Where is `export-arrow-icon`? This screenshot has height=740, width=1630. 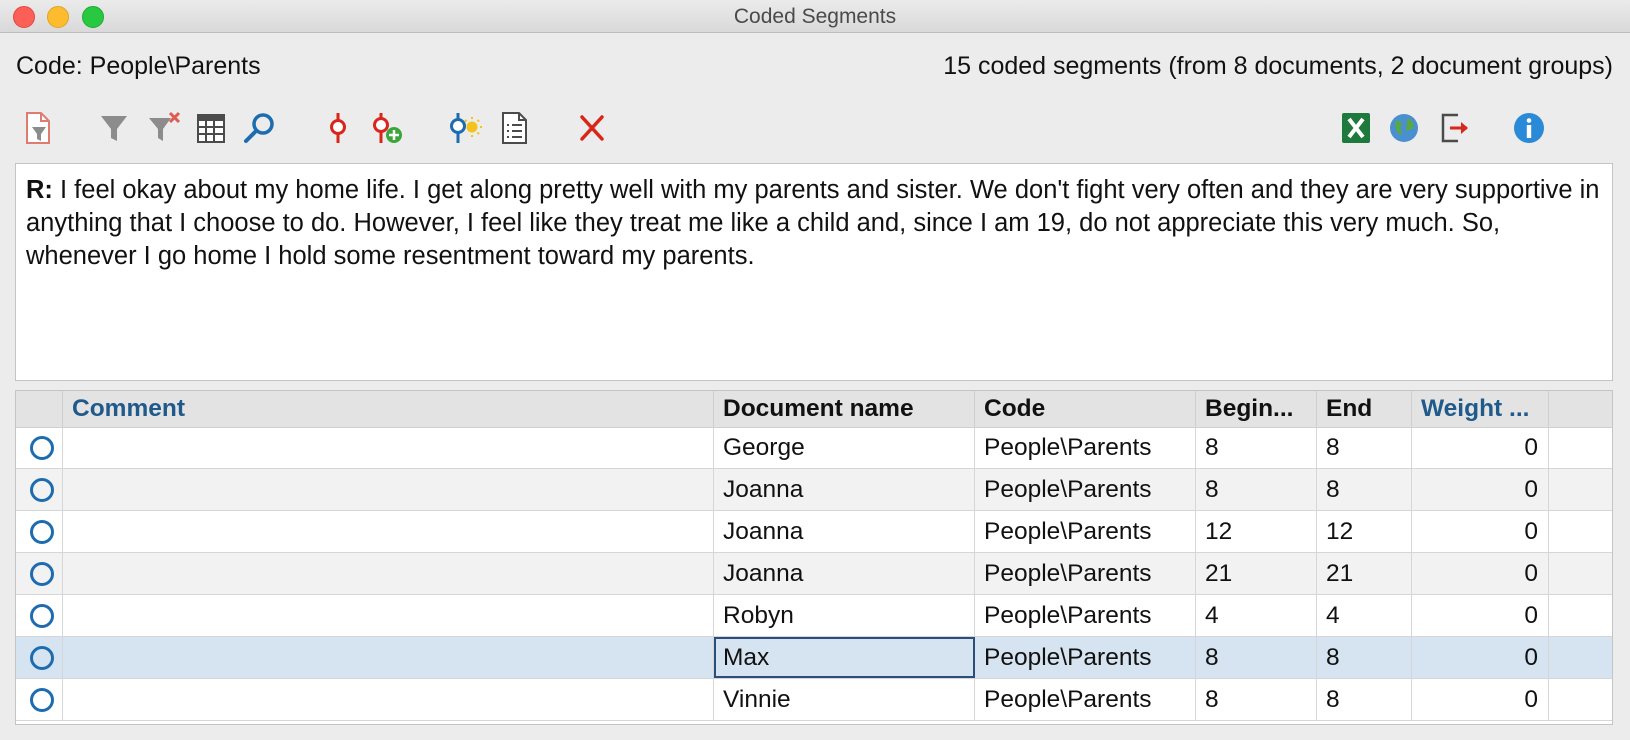 export-arrow-icon is located at coordinates (1454, 128).